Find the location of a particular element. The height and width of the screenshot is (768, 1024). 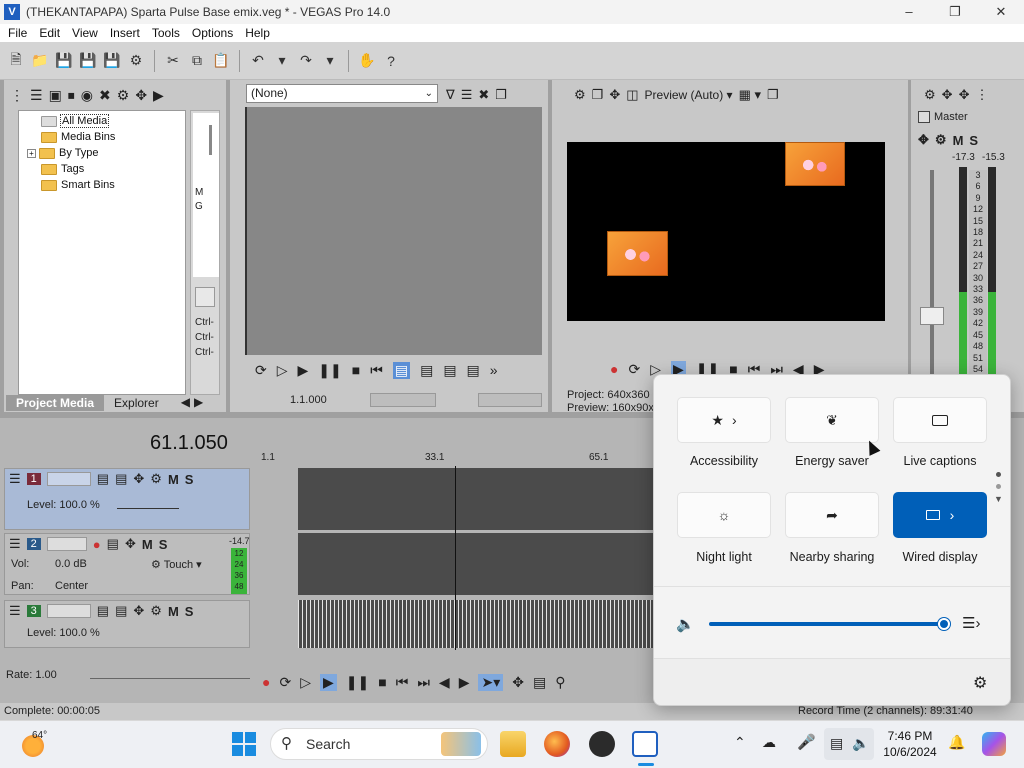

whats-this-help-icon: ? is located at coordinates (391, 61).